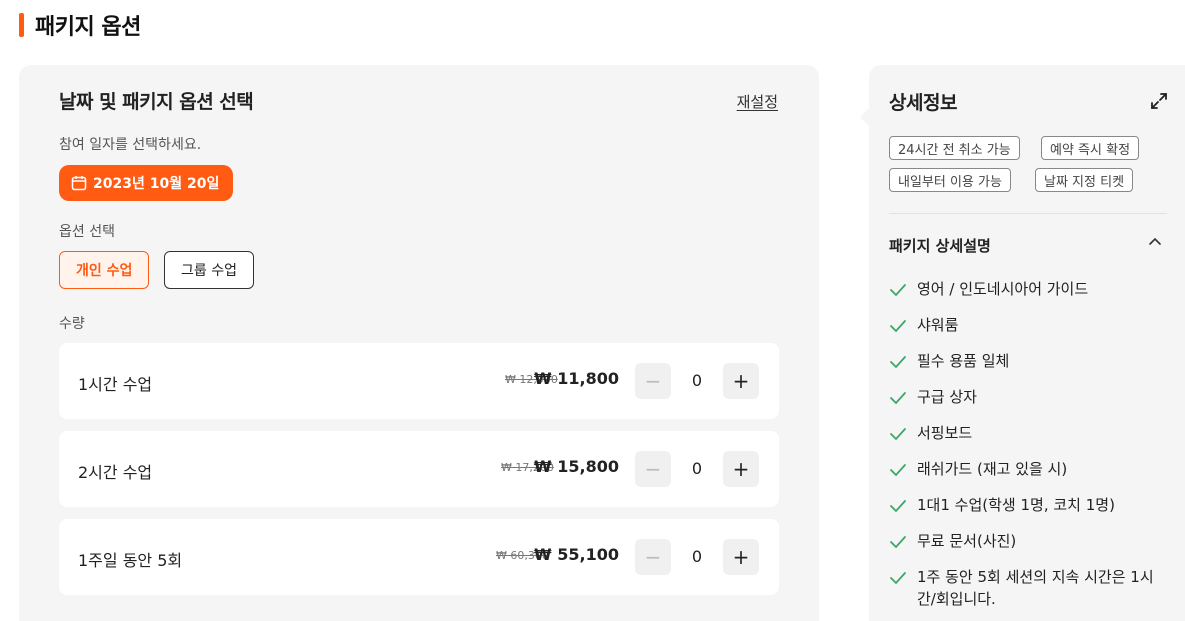 The height and width of the screenshot is (621, 1185). Describe the element at coordinates (79, 183) in the screenshot. I see `calendar-icon` at that location.